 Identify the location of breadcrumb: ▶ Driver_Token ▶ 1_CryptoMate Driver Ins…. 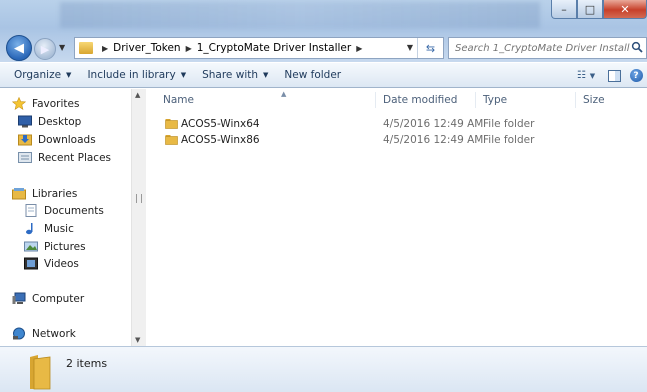
(232, 48).